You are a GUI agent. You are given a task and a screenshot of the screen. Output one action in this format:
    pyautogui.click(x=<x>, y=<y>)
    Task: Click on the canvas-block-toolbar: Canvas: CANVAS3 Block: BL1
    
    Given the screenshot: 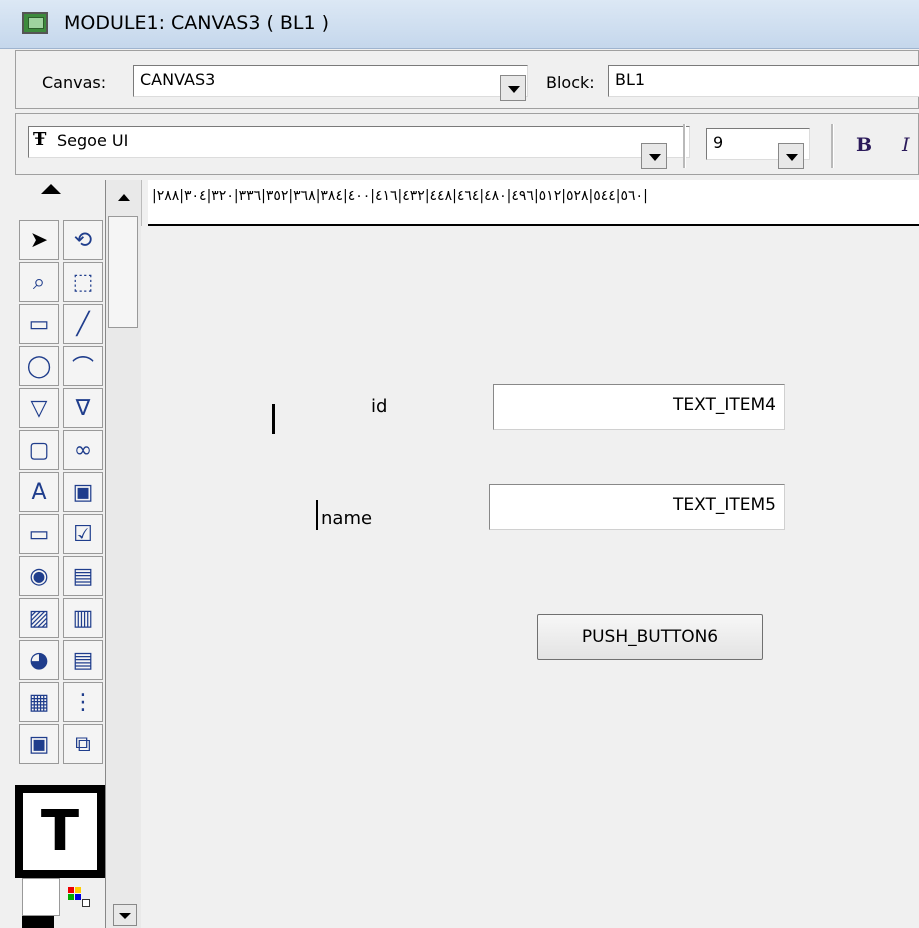 What is the action you would take?
    pyautogui.click(x=467, y=79)
    